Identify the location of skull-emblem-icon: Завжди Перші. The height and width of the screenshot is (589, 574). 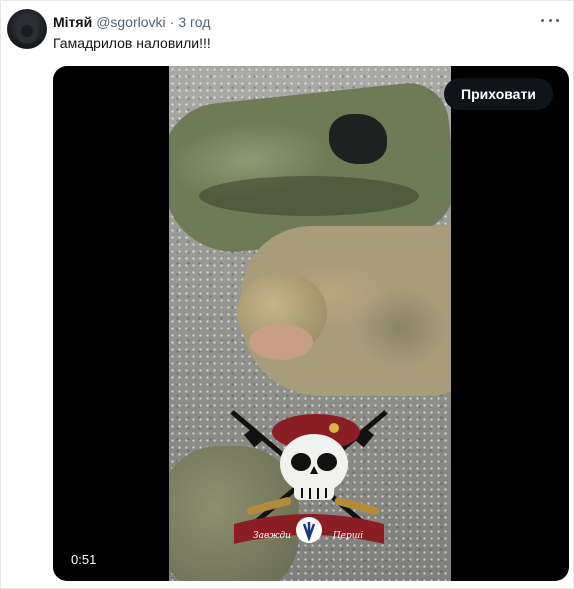
(309, 477).